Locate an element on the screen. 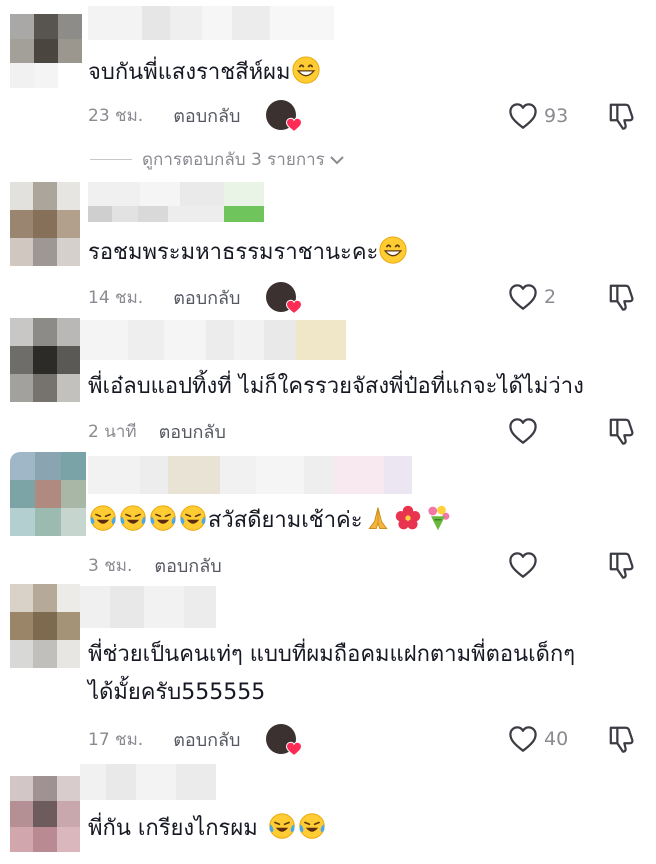 This screenshot has height=864, width=656. comment-text-line: ได้มั้ยครับ555555 is located at coordinates (177, 692).